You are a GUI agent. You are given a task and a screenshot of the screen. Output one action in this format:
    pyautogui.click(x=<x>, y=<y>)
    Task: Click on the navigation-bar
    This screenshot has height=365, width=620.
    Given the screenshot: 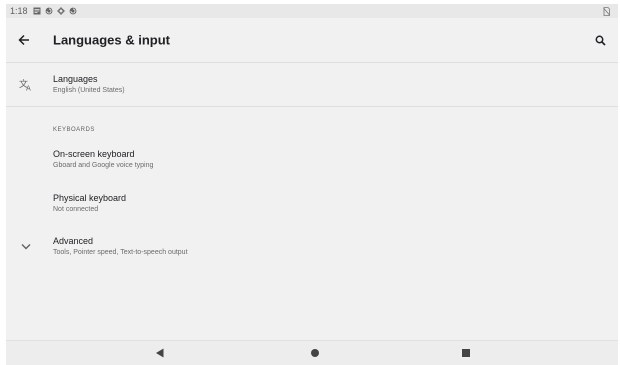 What is the action you would take?
    pyautogui.click(x=312, y=352)
    